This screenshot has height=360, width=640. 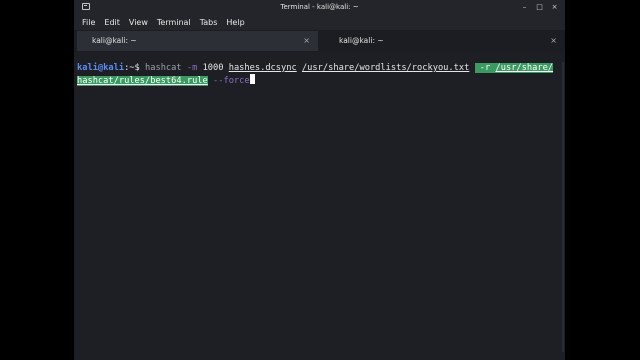 What do you see at coordinates (213, 68) in the screenshot?
I see `hash-mode: 1000` at bounding box center [213, 68].